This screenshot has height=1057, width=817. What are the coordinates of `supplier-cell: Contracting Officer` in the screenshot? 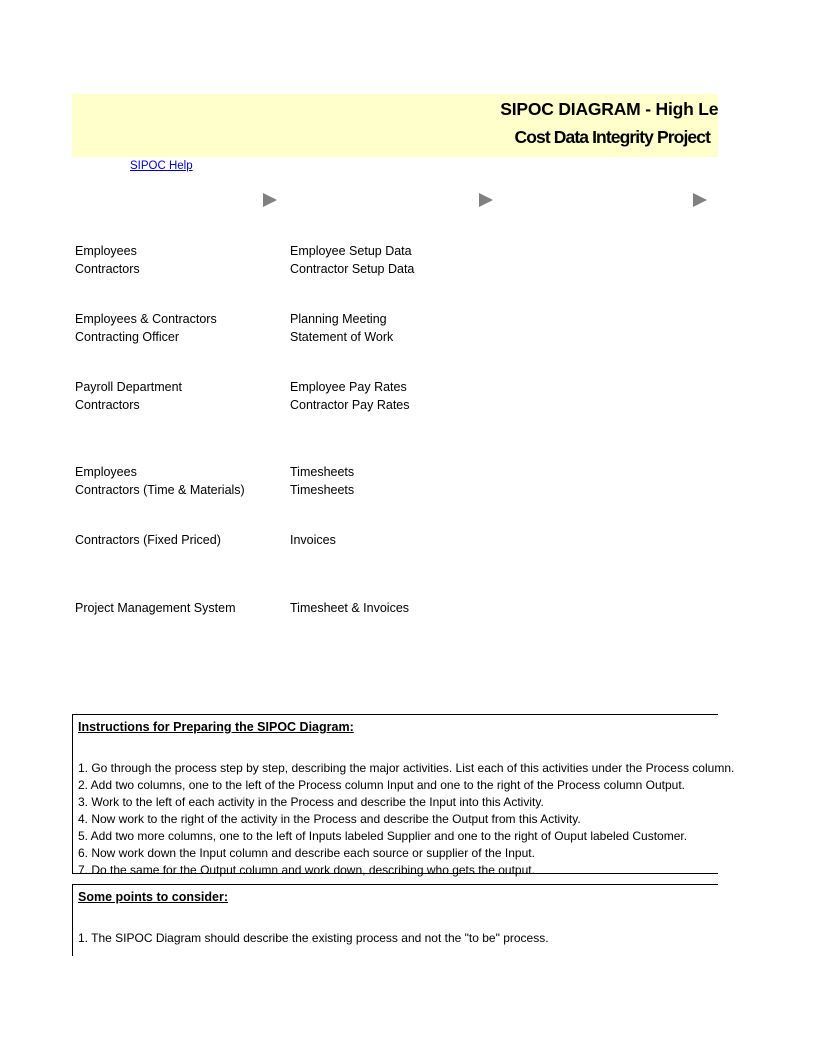 It's located at (127, 338).